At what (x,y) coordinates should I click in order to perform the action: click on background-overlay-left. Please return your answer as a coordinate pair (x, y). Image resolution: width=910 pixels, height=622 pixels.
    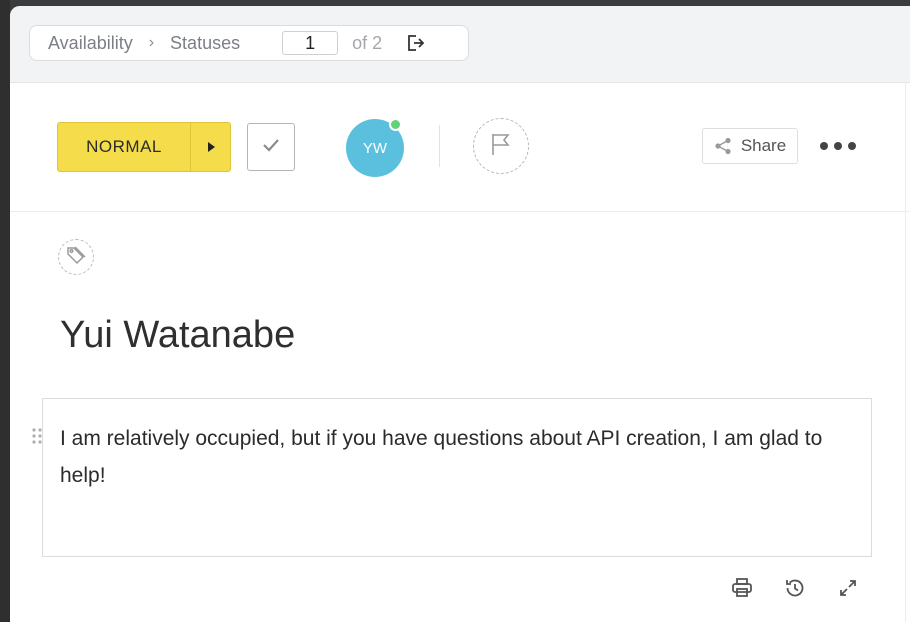
    Looking at the image, I should click on (5, 311).